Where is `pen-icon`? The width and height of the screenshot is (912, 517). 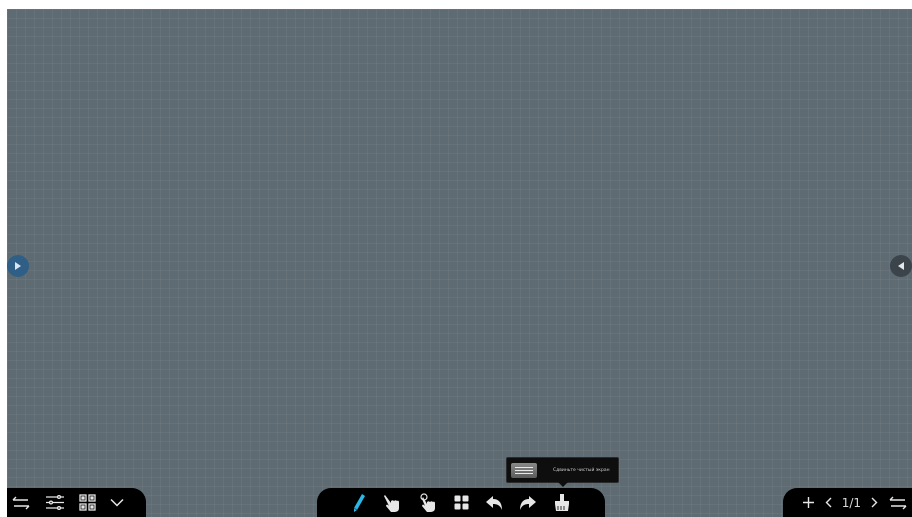
pen-icon is located at coordinates (359, 503).